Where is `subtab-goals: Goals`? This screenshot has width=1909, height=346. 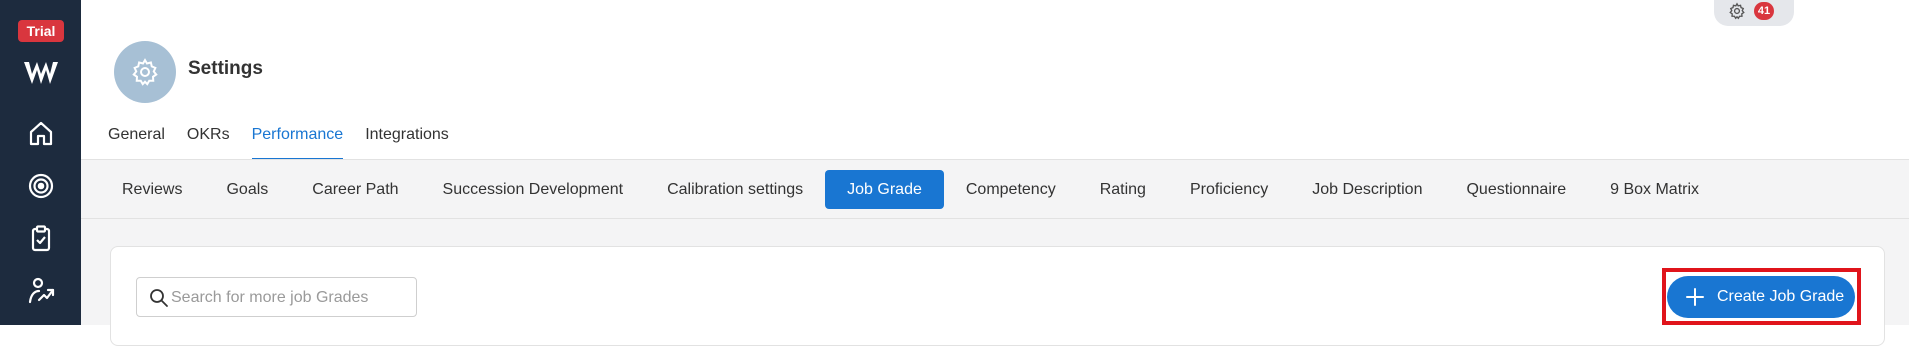 subtab-goals: Goals is located at coordinates (247, 189).